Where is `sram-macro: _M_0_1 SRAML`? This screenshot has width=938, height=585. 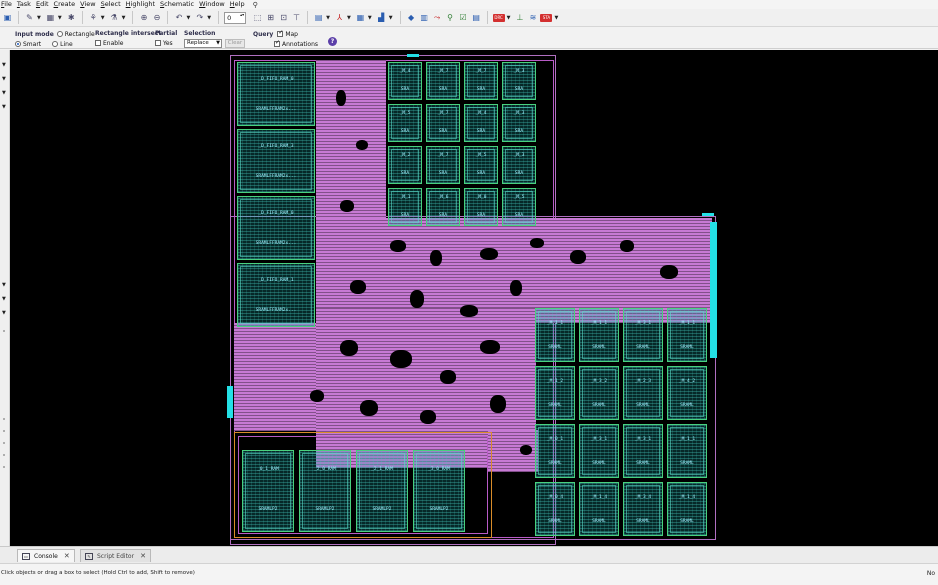
sram-macro: _M_0_1 SRAML is located at coordinates (555, 451).